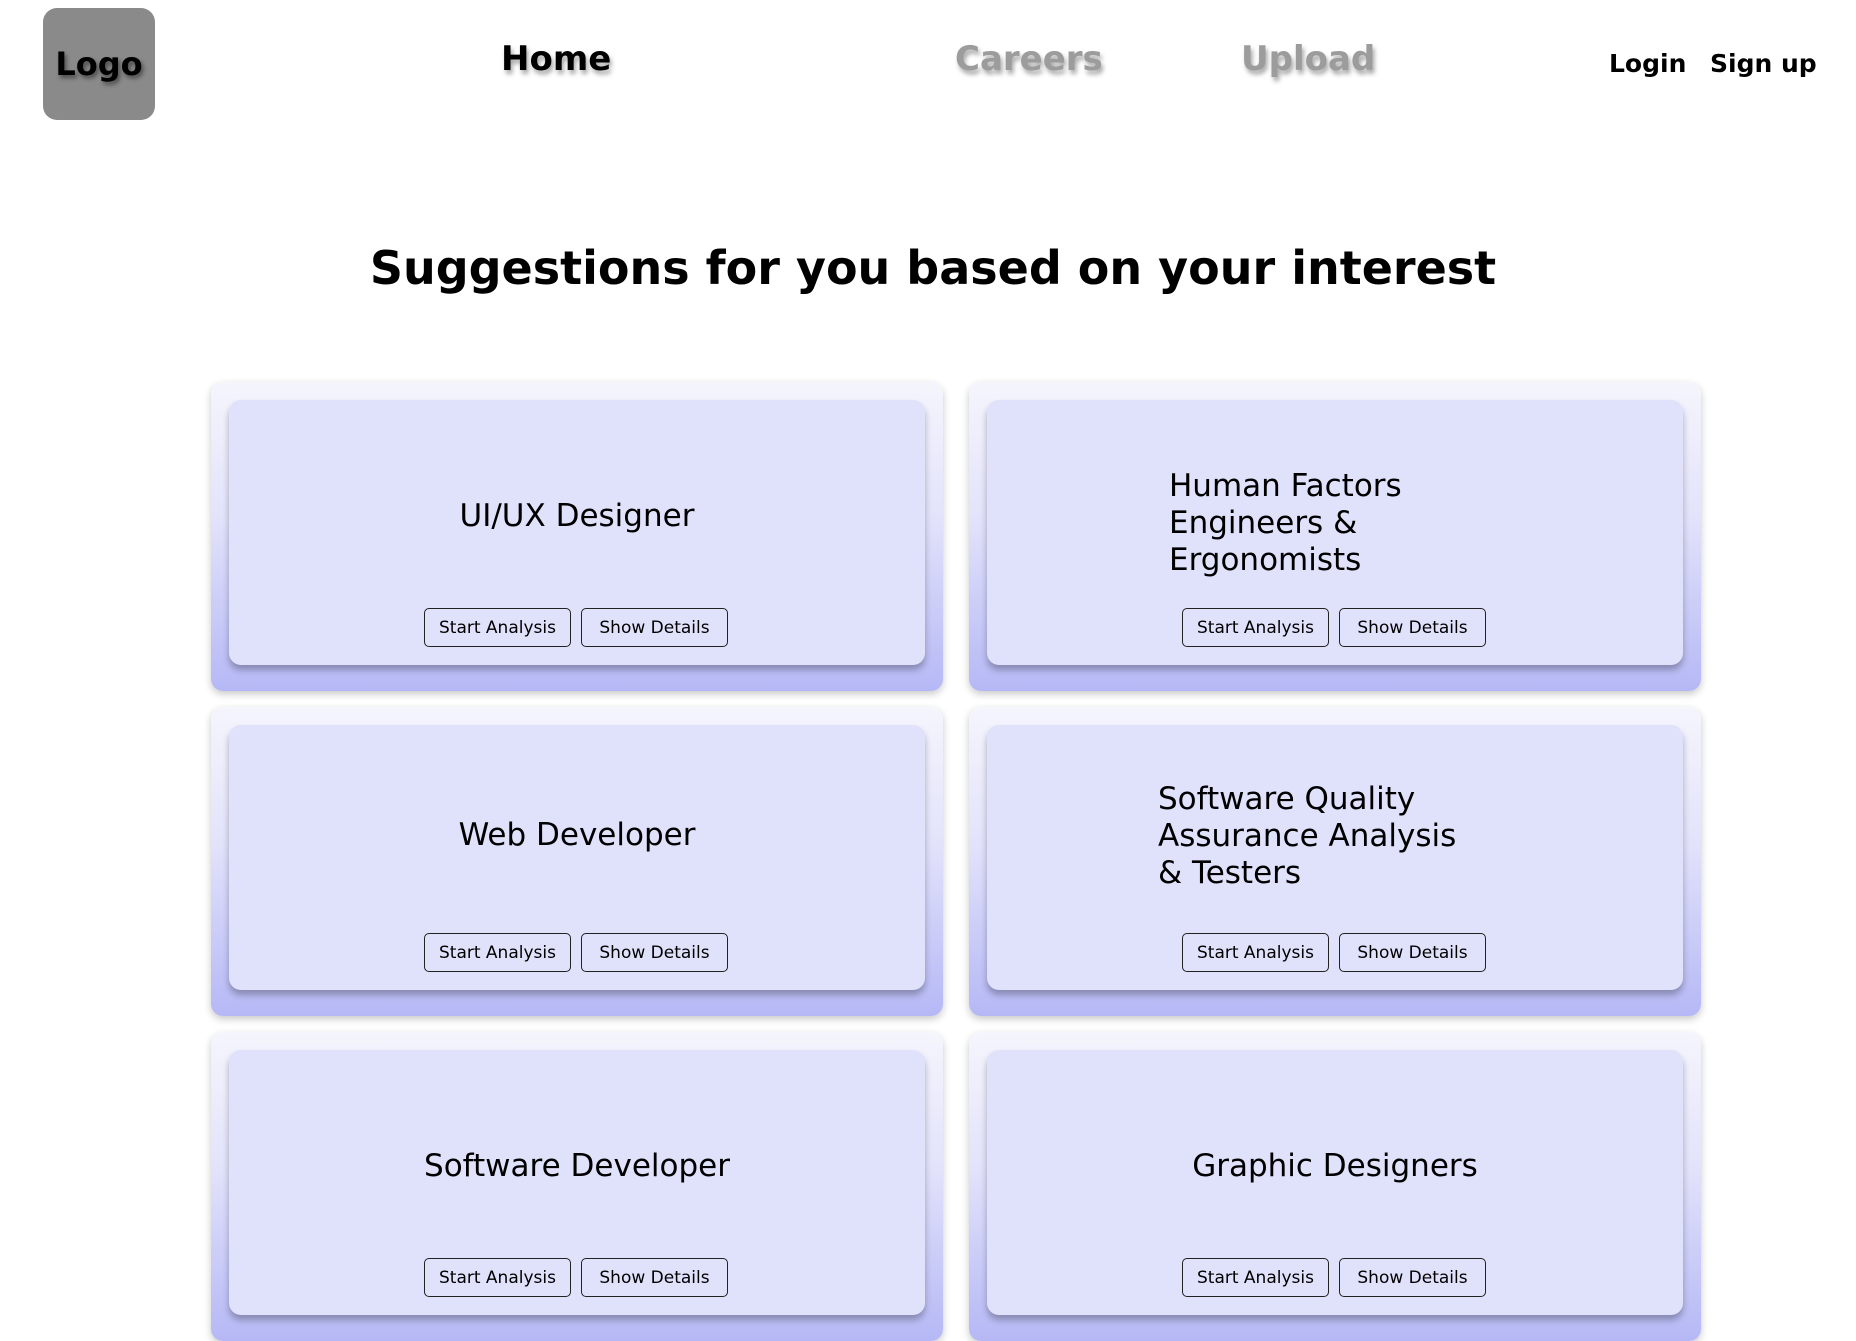 This screenshot has height=1341, width=1856. Describe the element at coordinates (1285, 523) in the screenshot. I see `card-title: Human Factors Engineers & Ergonomists` at that location.